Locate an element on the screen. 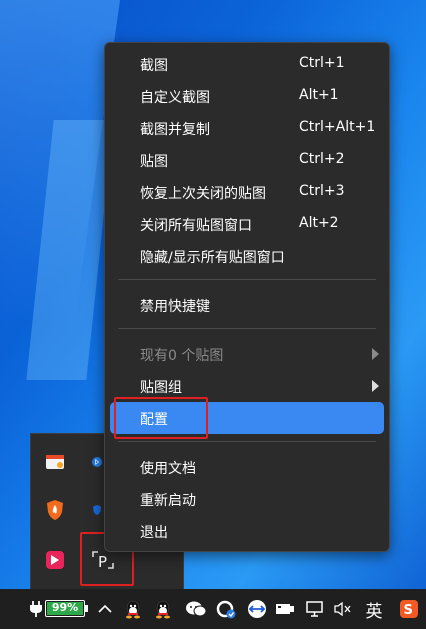  wechat-icon is located at coordinates (196, 609).